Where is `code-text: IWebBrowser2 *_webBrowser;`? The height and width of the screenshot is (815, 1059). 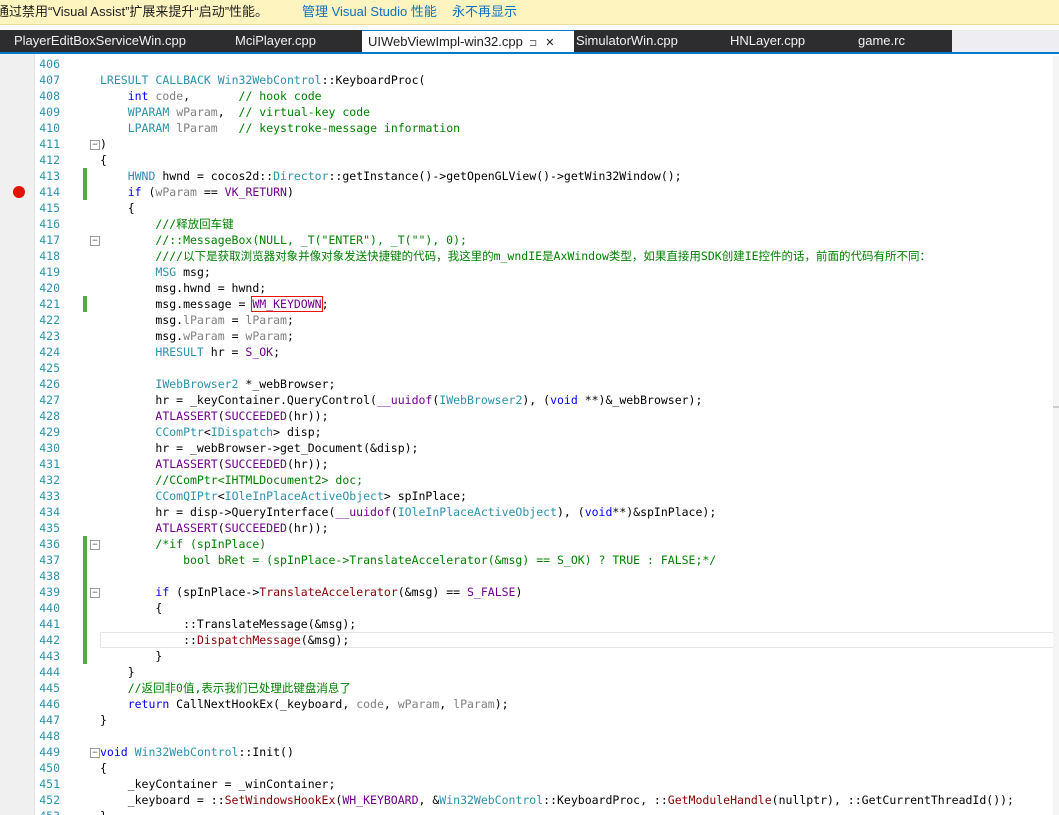 code-text: IWebBrowser2 *_webBrowser; is located at coordinates (245, 384).